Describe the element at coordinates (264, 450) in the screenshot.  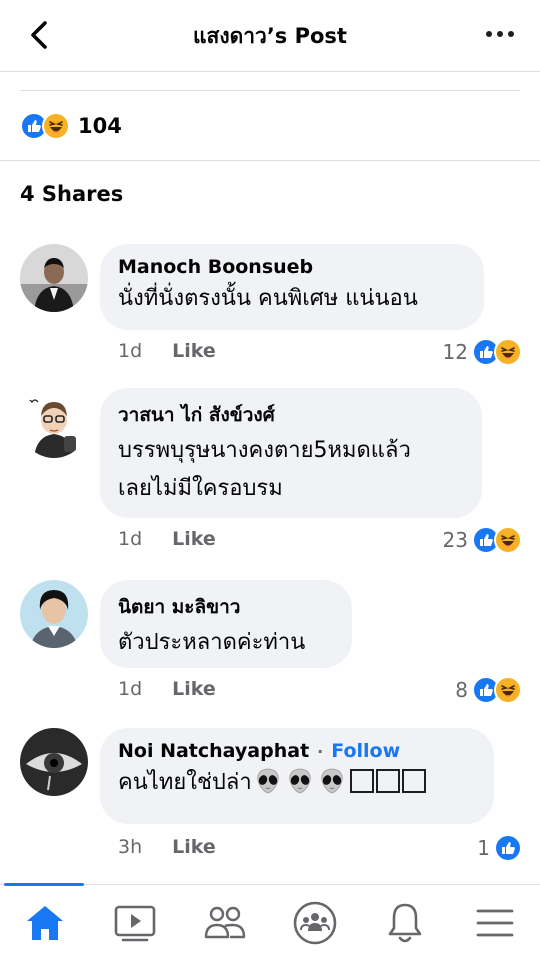
I see `comment-text-line: บรรพบุรุษนางคงตาย5หมดแล้ว` at that location.